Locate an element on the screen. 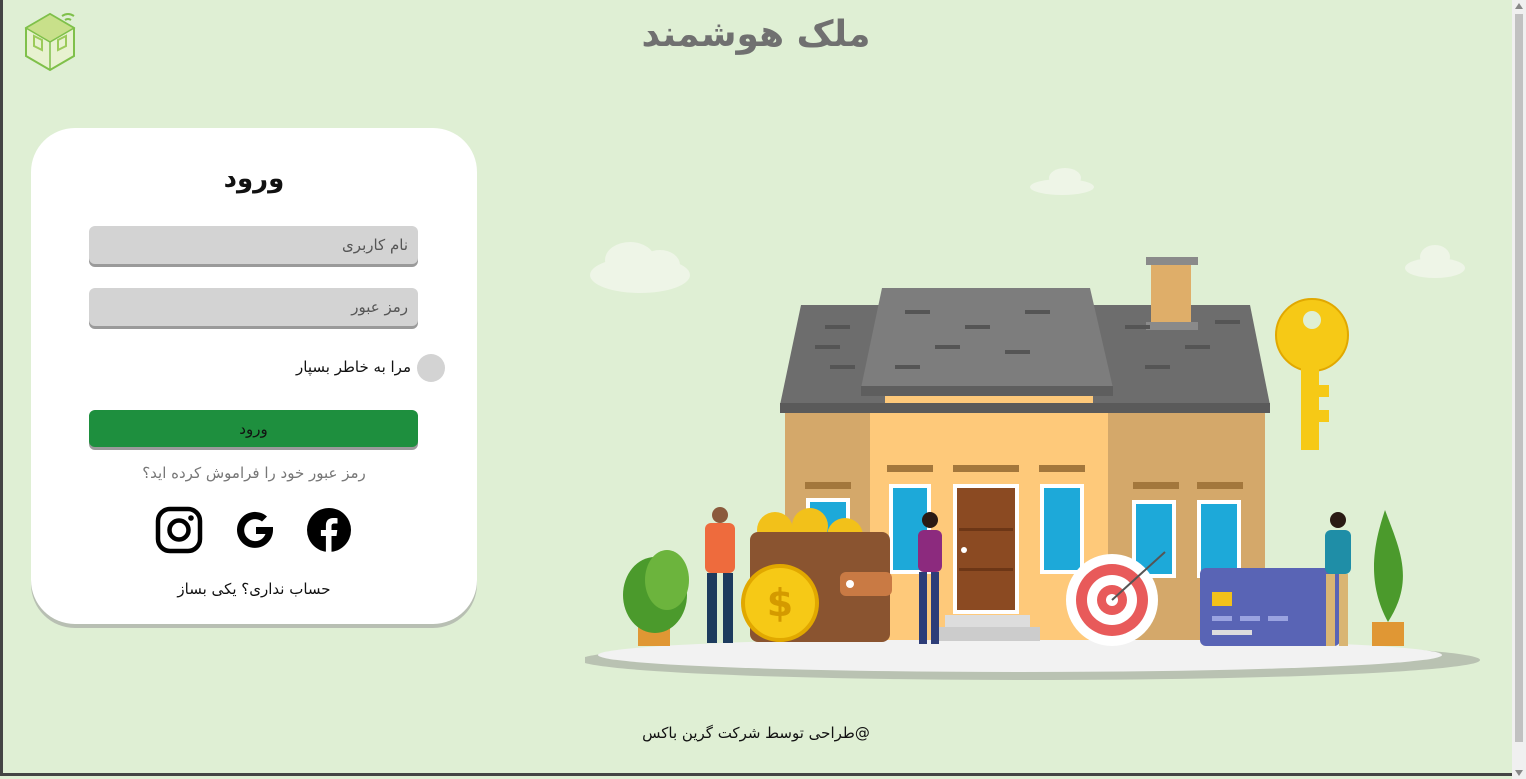  forgot-password-link: رمز عبور خود را فراموش کرده اید؟ is located at coordinates (254, 473).